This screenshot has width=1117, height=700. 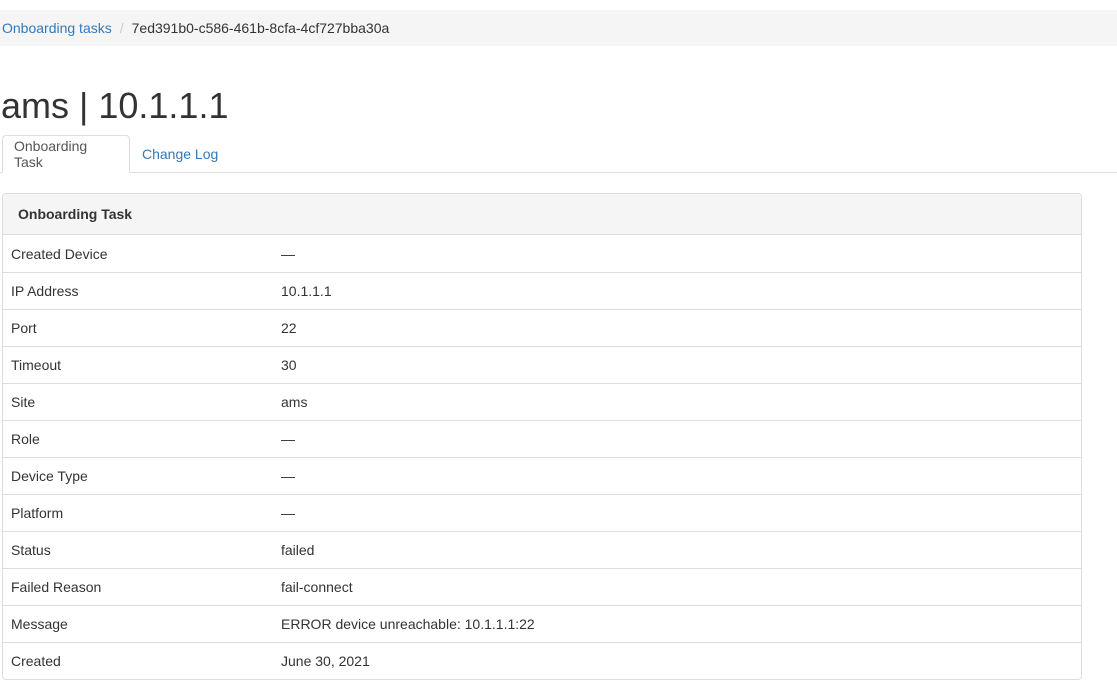 What do you see at coordinates (542, 214) in the screenshot?
I see `panel-heading: Onboarding Task` at bounding box center [542, 214].